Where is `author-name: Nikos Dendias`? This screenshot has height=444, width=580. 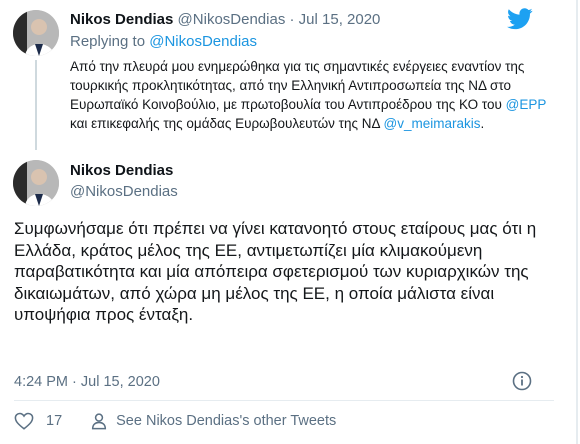 author-name: Nikos Dendias is located at coordinates (121, 19).